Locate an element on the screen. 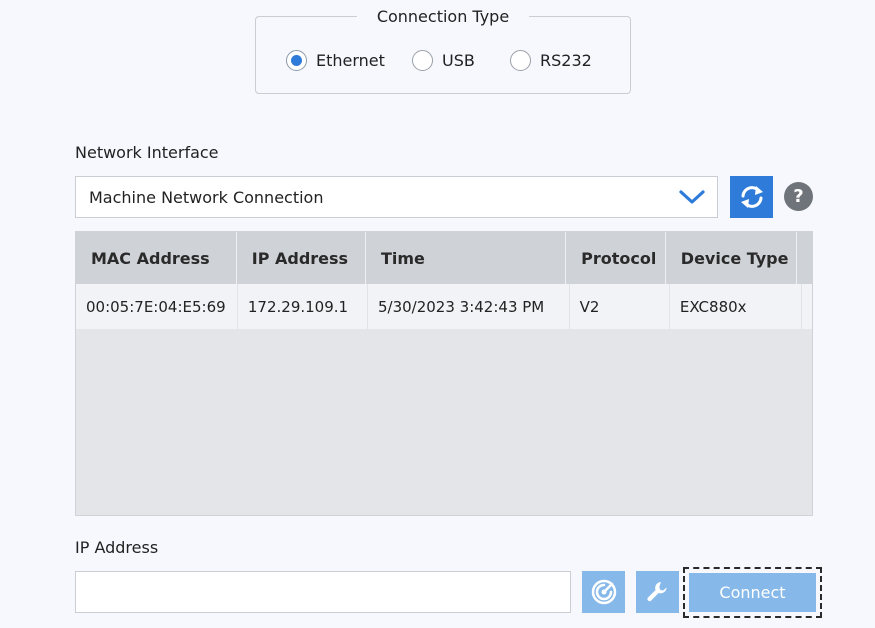 This screenshot has width=875, height=628. column-header-spacer is located at coordinates (804, 258).